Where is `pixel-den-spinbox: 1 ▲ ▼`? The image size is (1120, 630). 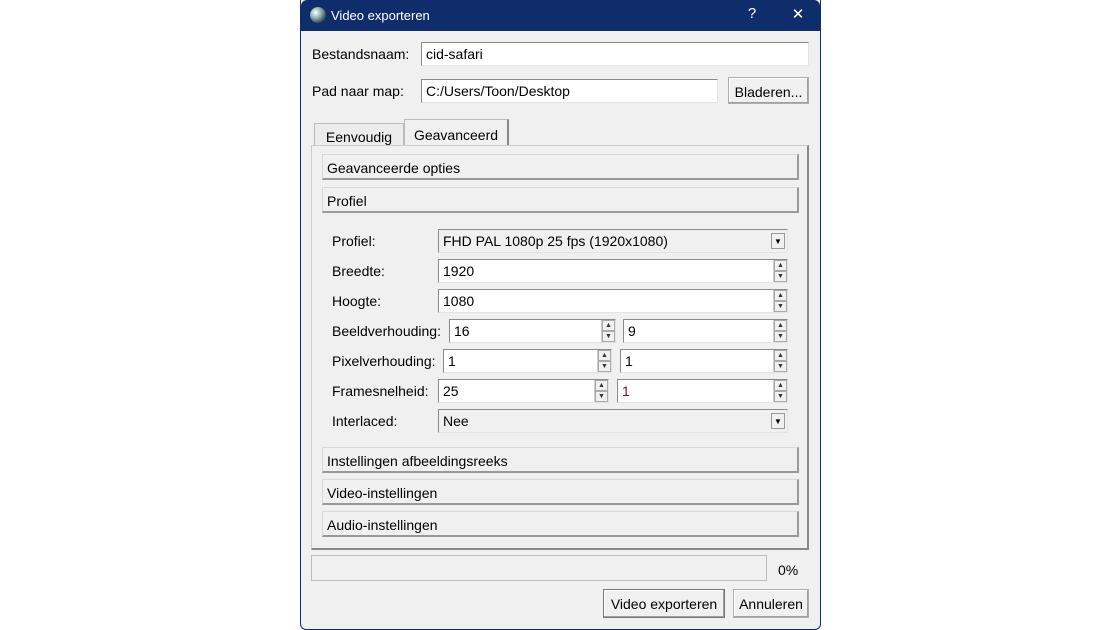
pixel-den-spinbox: 1 ▲ ▼ is located at coordinates (704, 361).